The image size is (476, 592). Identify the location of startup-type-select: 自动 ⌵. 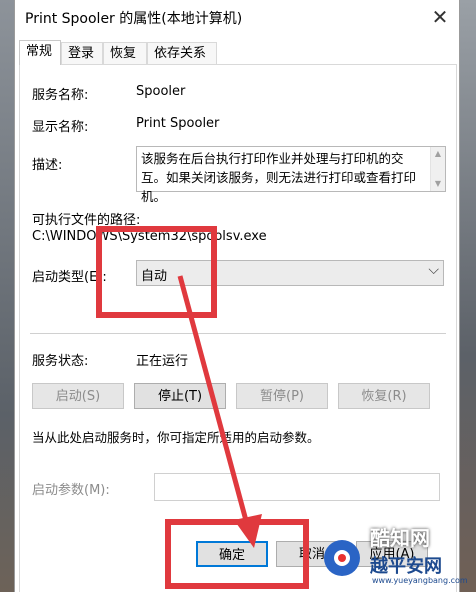
(290, 273).